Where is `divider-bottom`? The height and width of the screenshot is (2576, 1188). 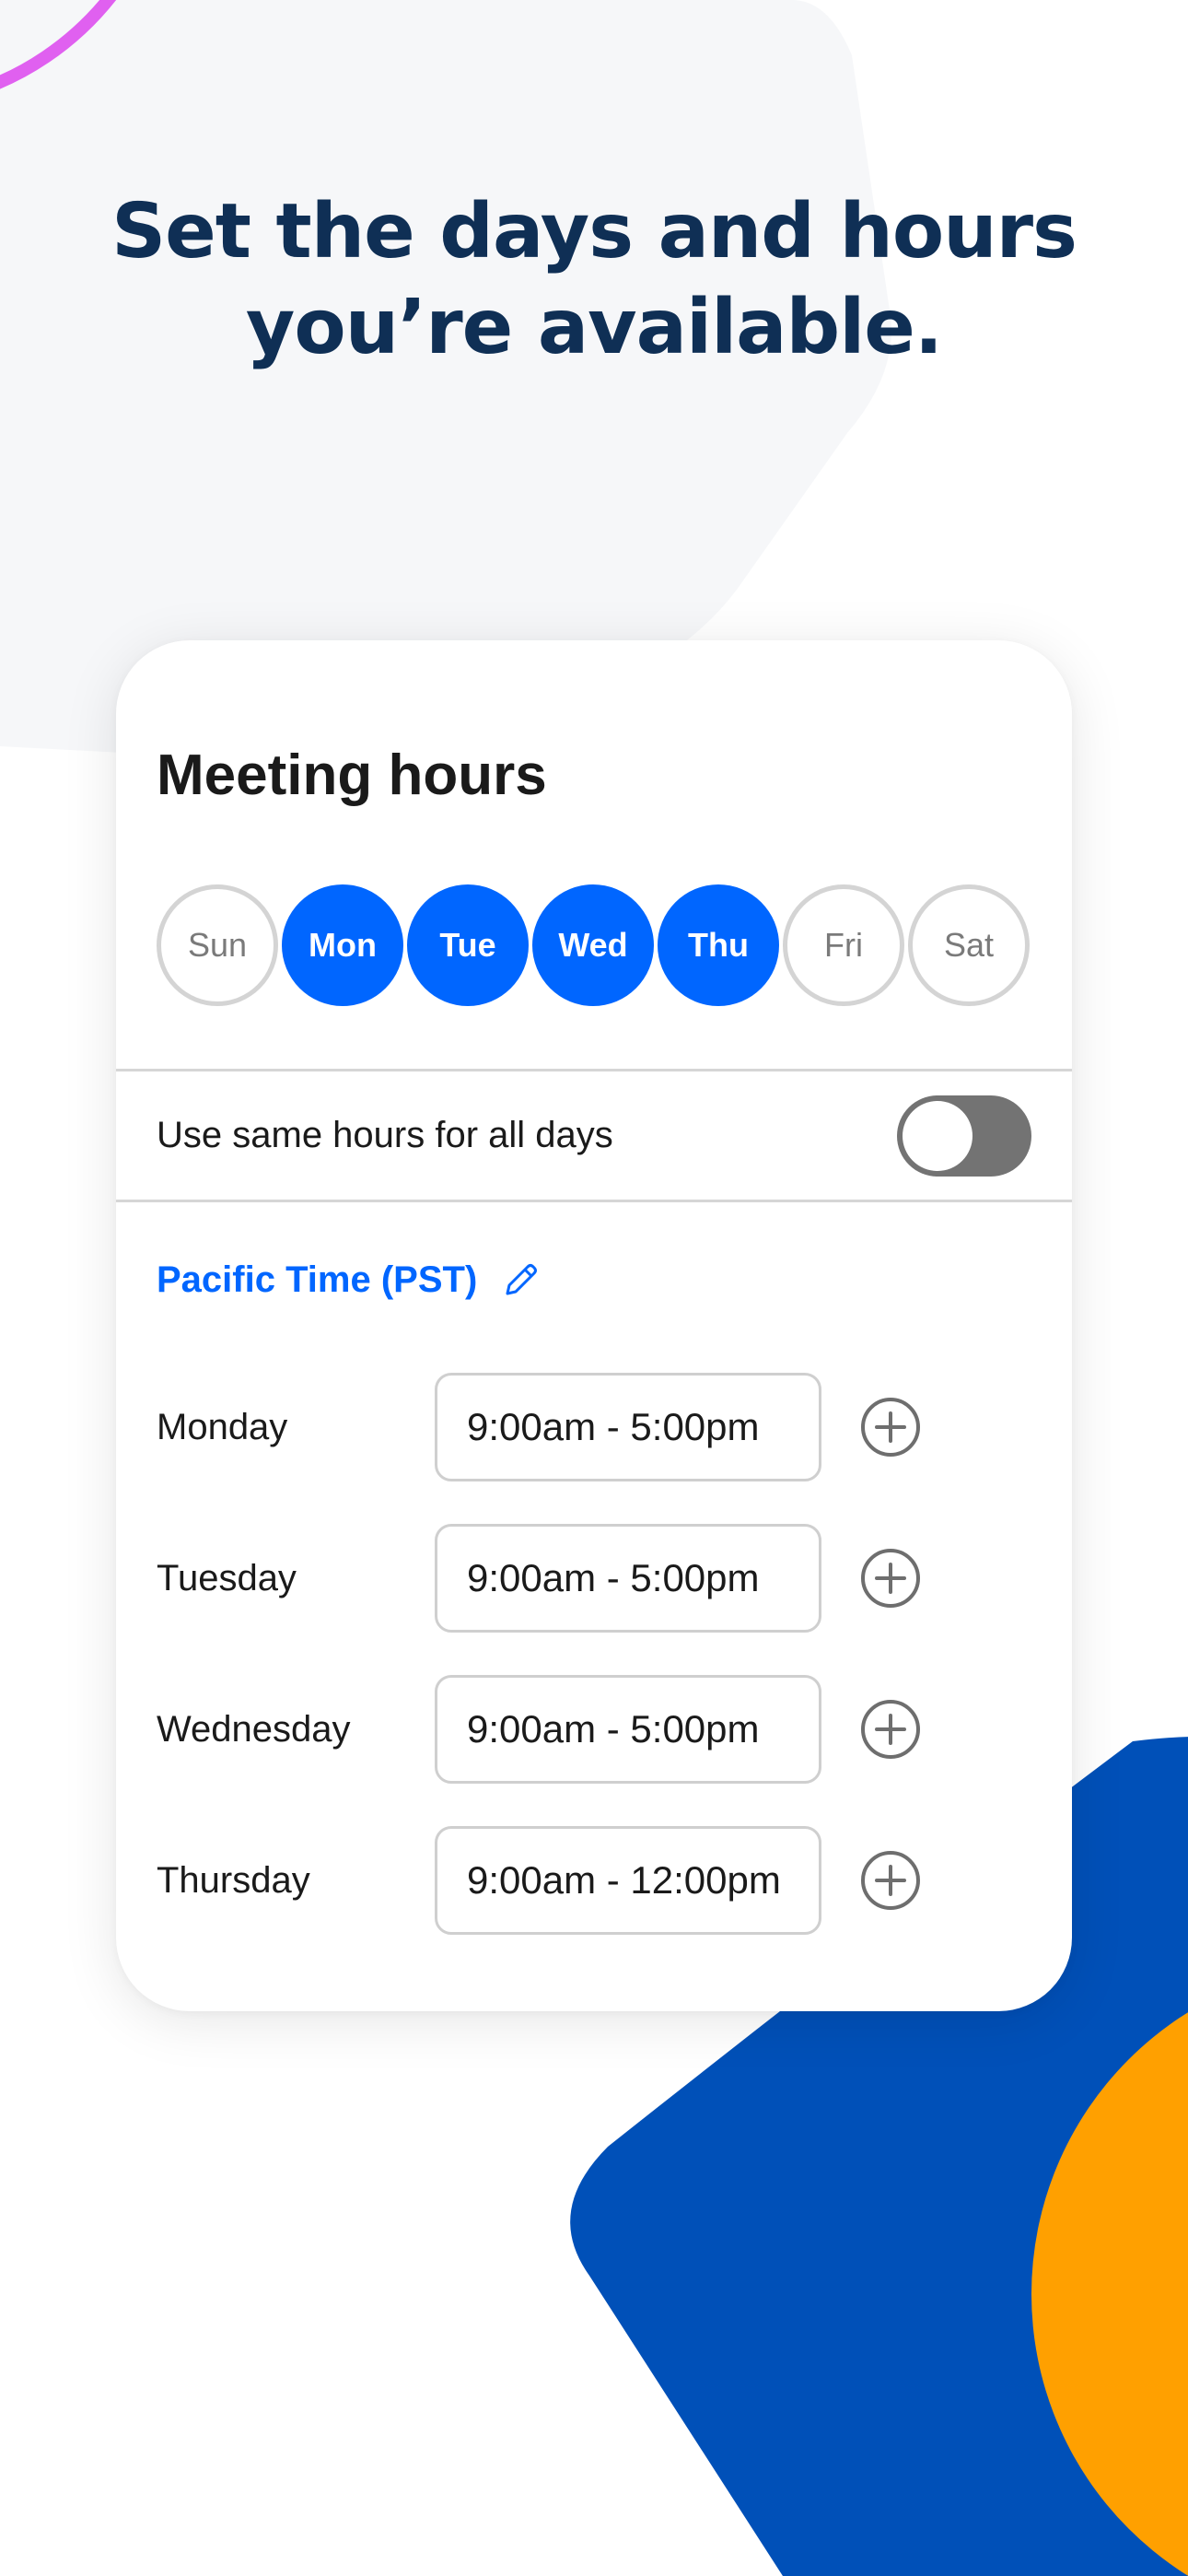
divider-bottom is located at coordinates (594, 1201).